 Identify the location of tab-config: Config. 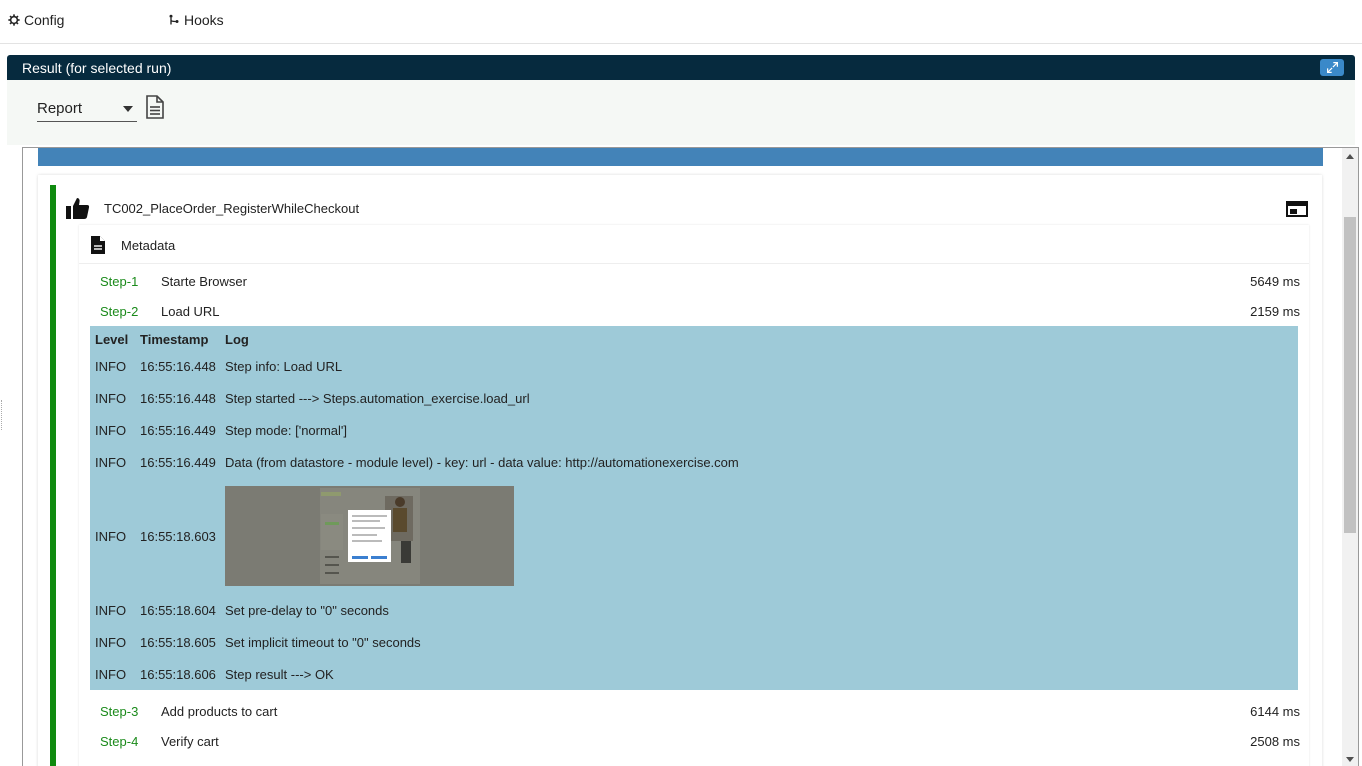
(36, 20).